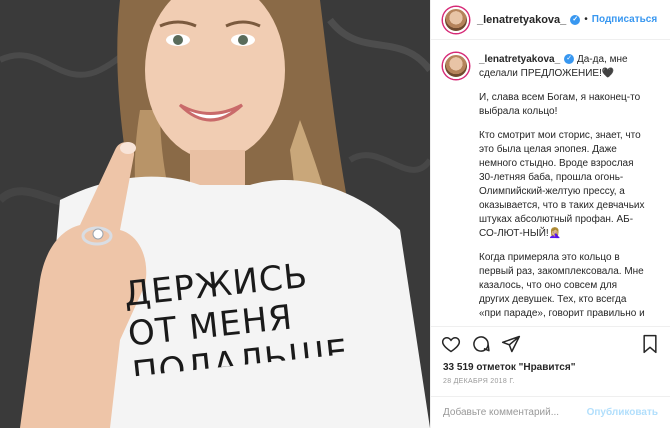 The height and width of the screenshot is (428, 670). What do you see at coordinates (237, 323) in the screenshot?
I see `shirt-text: ДЕРЖИСЬ ОТ МЕНЯ ПОДАЛЬШЕ` at bounding box center [237, 323].